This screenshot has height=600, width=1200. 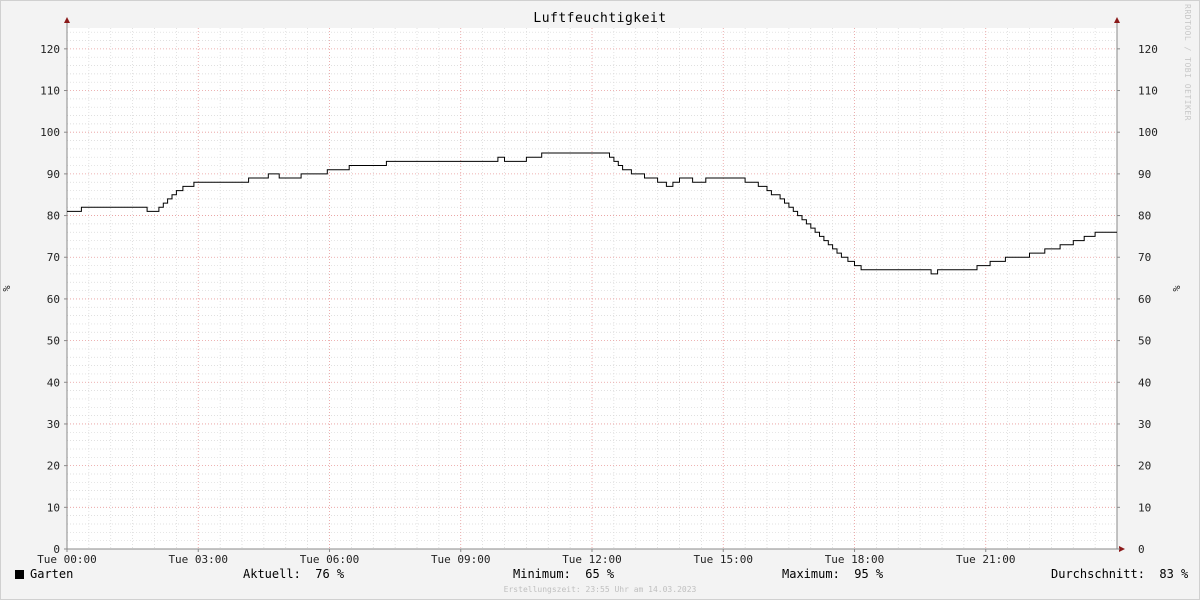 What do you see at coordinates (53, 382) in the screenshot?
I see `y-tick-label-left: 40` at bounding box center [53, 382].